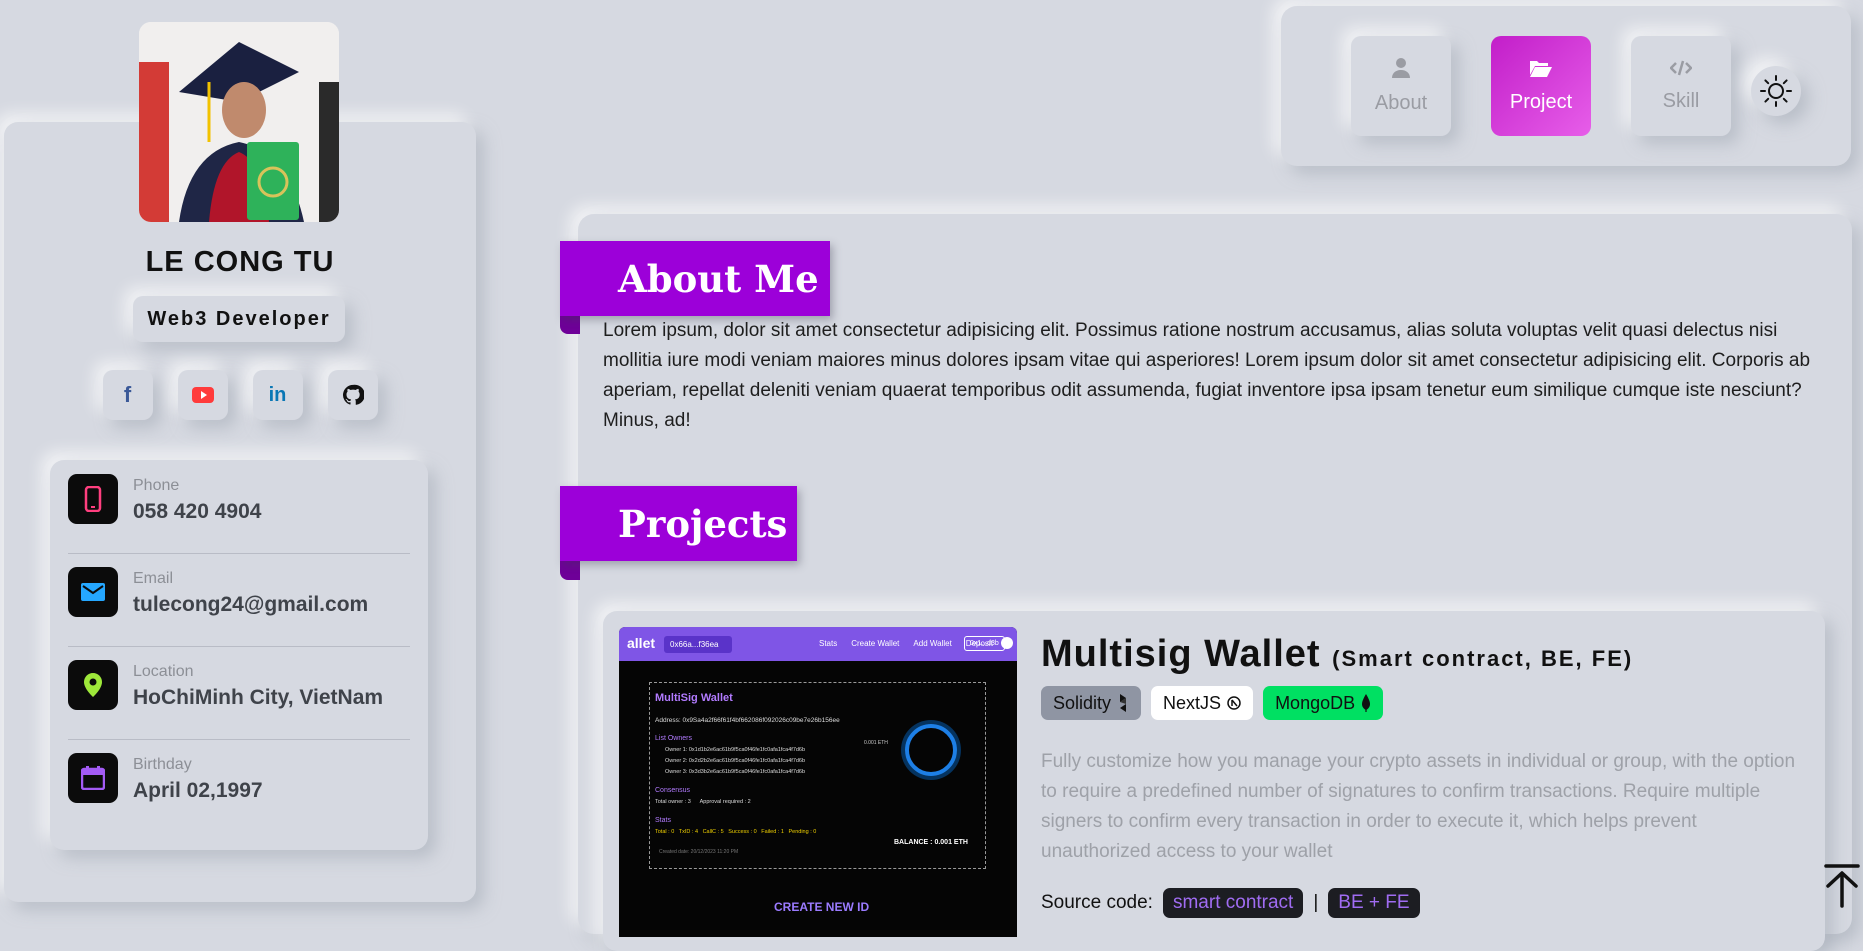 The width and height of the screenshot is (1863, 951). Describe the element at coordinates (698, 644) in the screenshot. I see `screenshot-account: 0x66a...f36ea` at that location.